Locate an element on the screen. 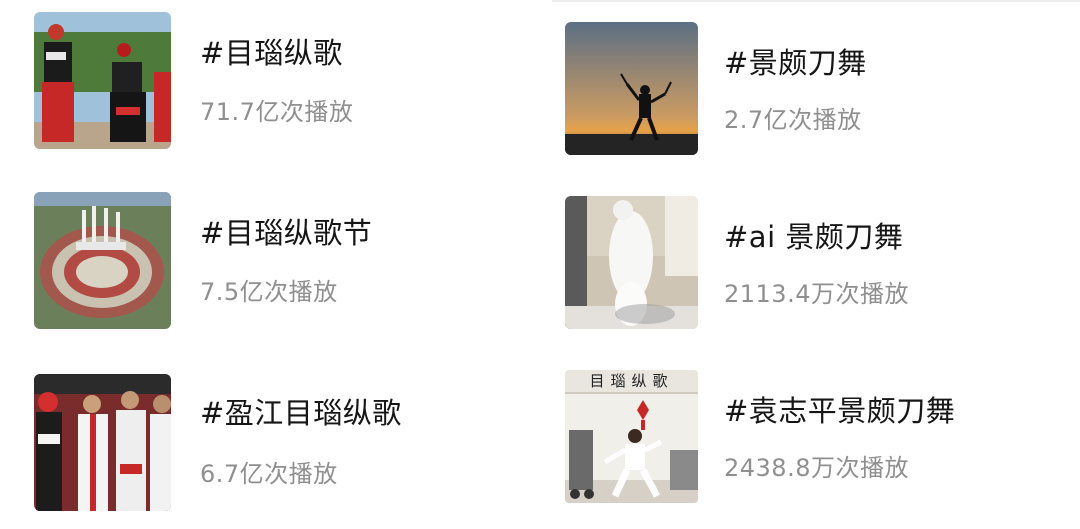 The image size is (1080, 529). topic-thumbnail: 目瑙纵歌 is located at coordinates (631, 436).